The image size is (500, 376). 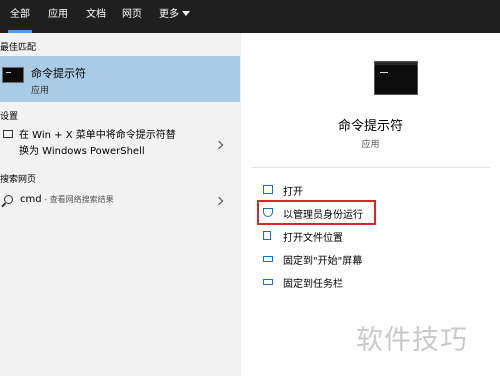 What do you see at coordinates (77, 199) in the screenshot?
I see `query-hint: - 查看网络搜索结果` at bounding box center [77, 199].